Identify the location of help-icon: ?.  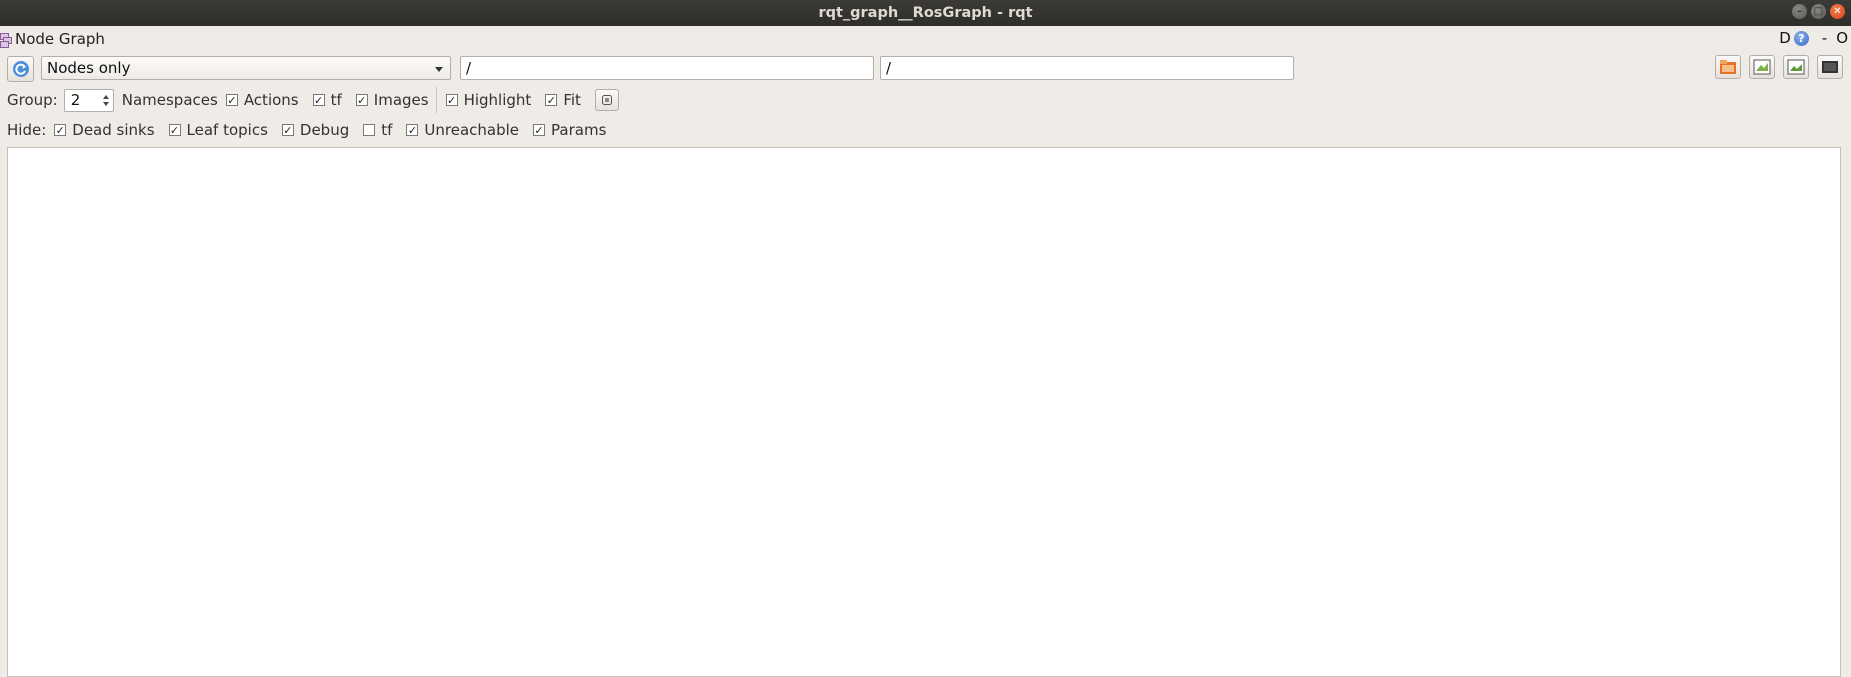
(1801, 38).